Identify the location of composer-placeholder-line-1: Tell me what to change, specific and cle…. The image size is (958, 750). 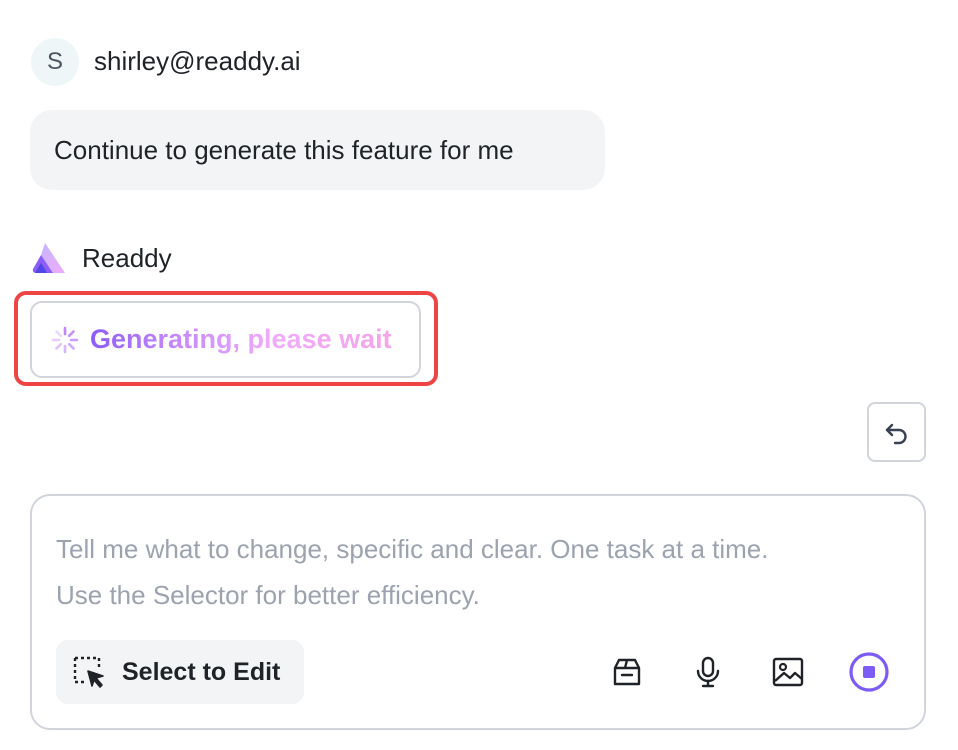
(412, 549).